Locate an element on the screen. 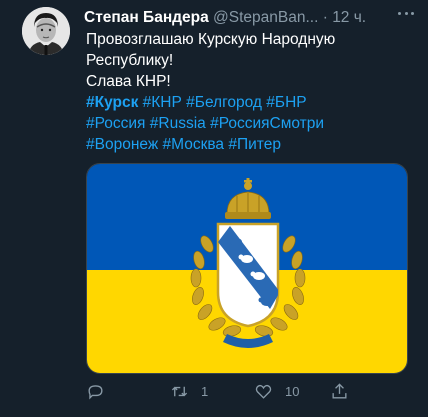 This screenshot has height=417, width=428. share-icon is located at coordinates (339, 391).